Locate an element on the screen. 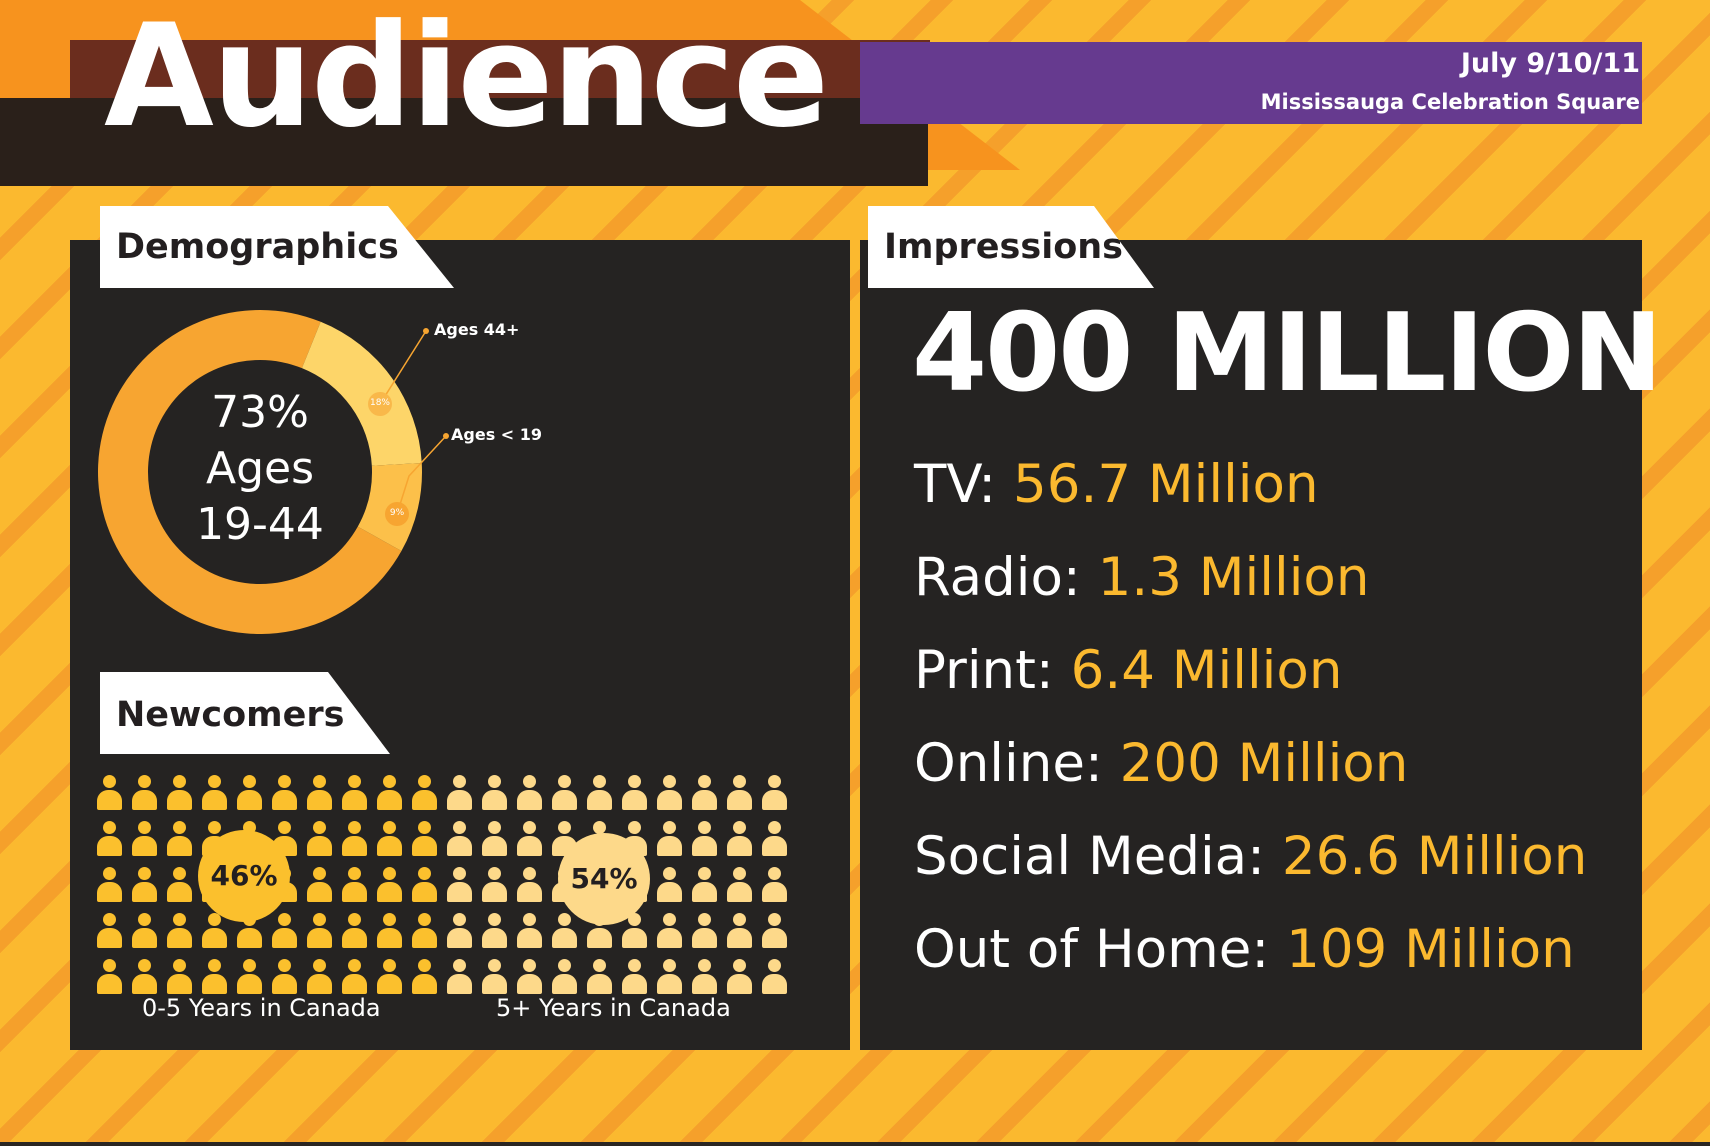 This screenshot has height=1146, width=1710. page-title: Audience is located at coordinates (466, 79).